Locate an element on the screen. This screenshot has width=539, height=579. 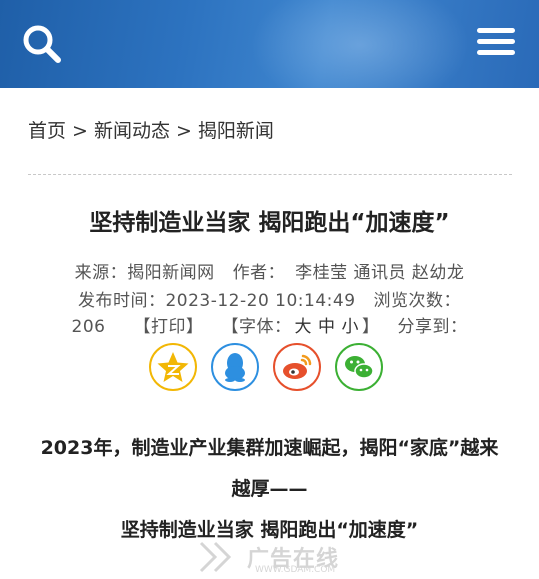
article-body-line: 越厚—— is located at coordinates (269, 489).